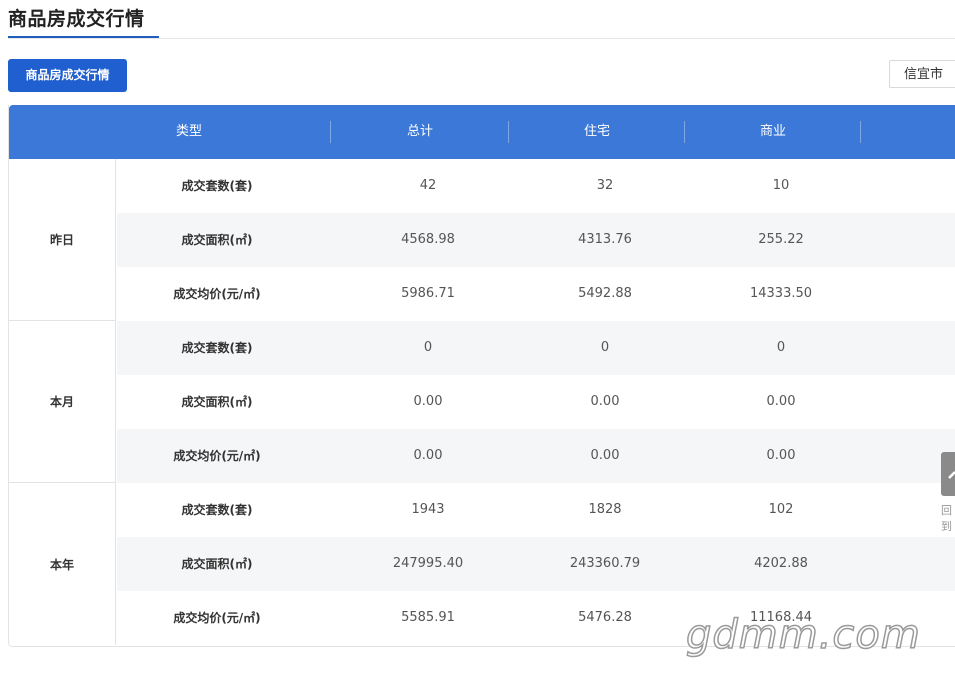 This screenshot has height=697, width=955. What do you see at coordinates (605, 293) in the screenshot?
I see `cell-residential: 5492.88` at bounding box center [605, 293].